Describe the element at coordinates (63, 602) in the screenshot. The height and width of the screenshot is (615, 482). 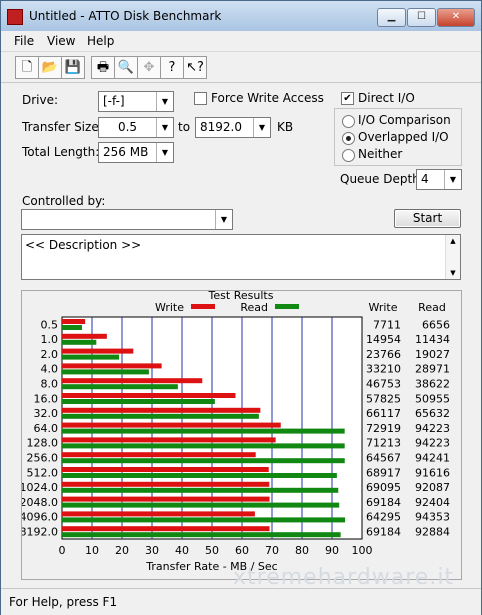
I see `status-text: For Help, press F1` at that location.